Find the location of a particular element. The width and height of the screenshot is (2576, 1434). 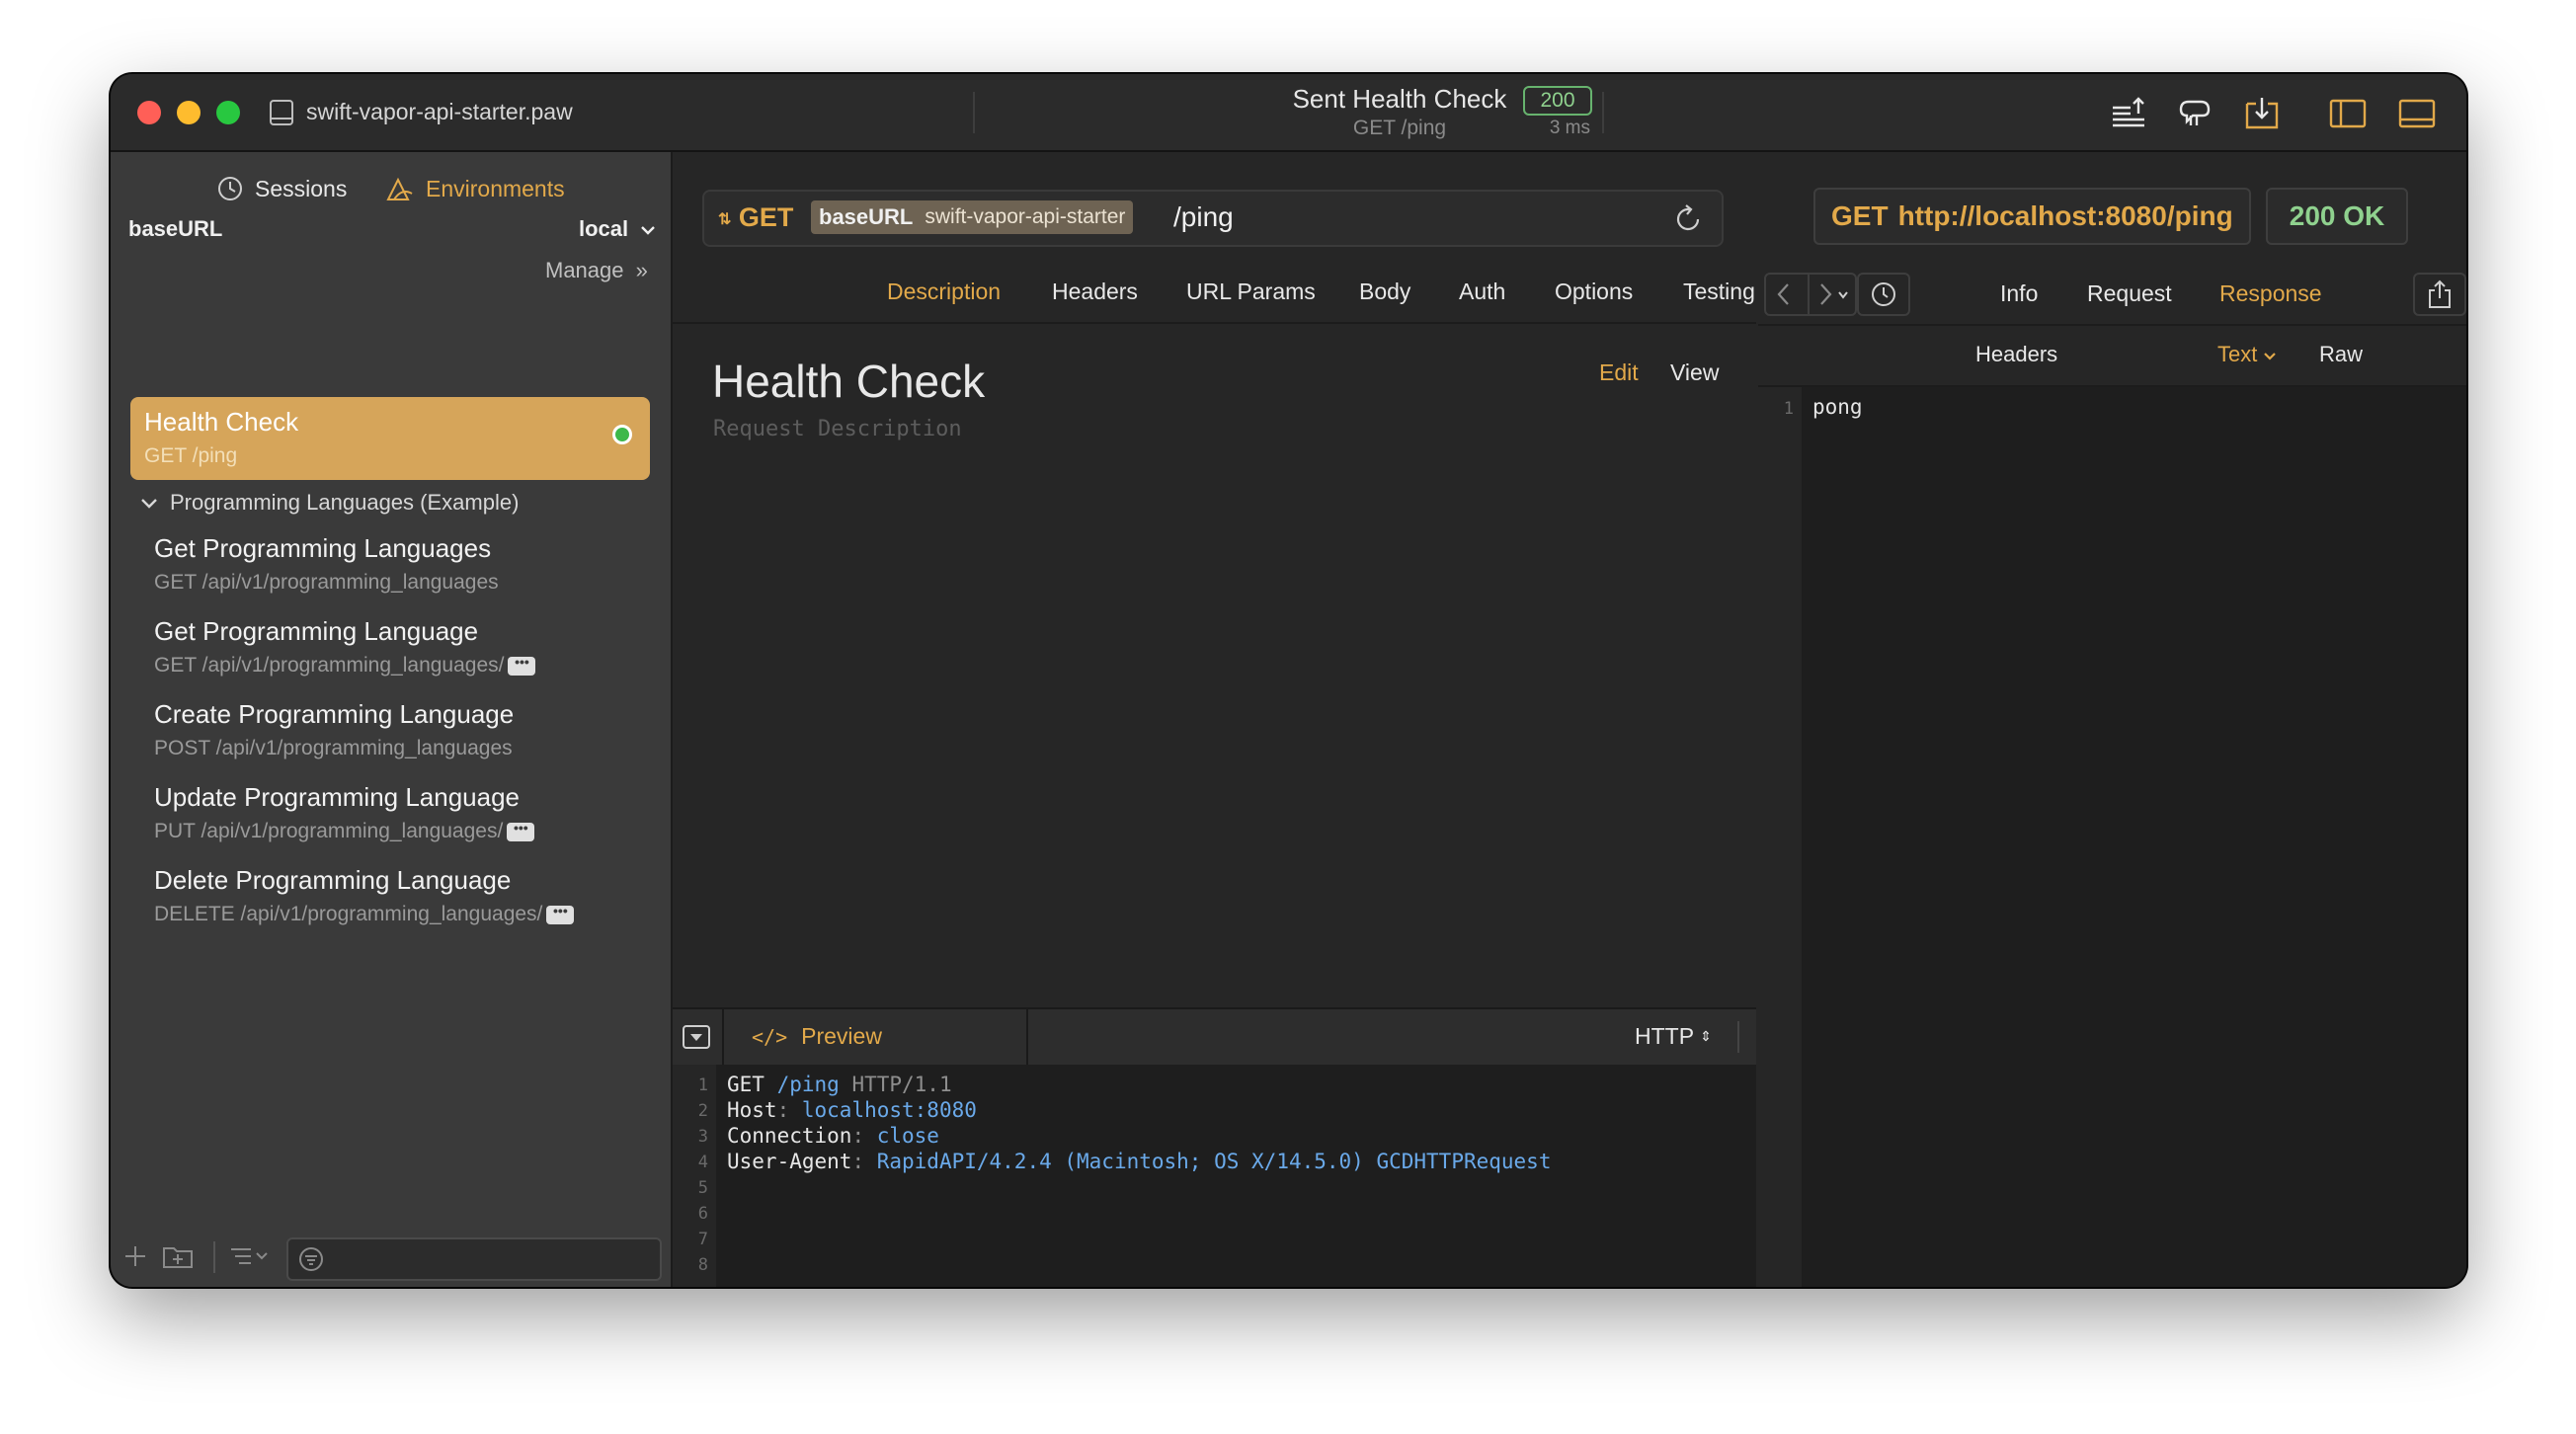

tab-info: Info is located at coordinates (2019, 294).